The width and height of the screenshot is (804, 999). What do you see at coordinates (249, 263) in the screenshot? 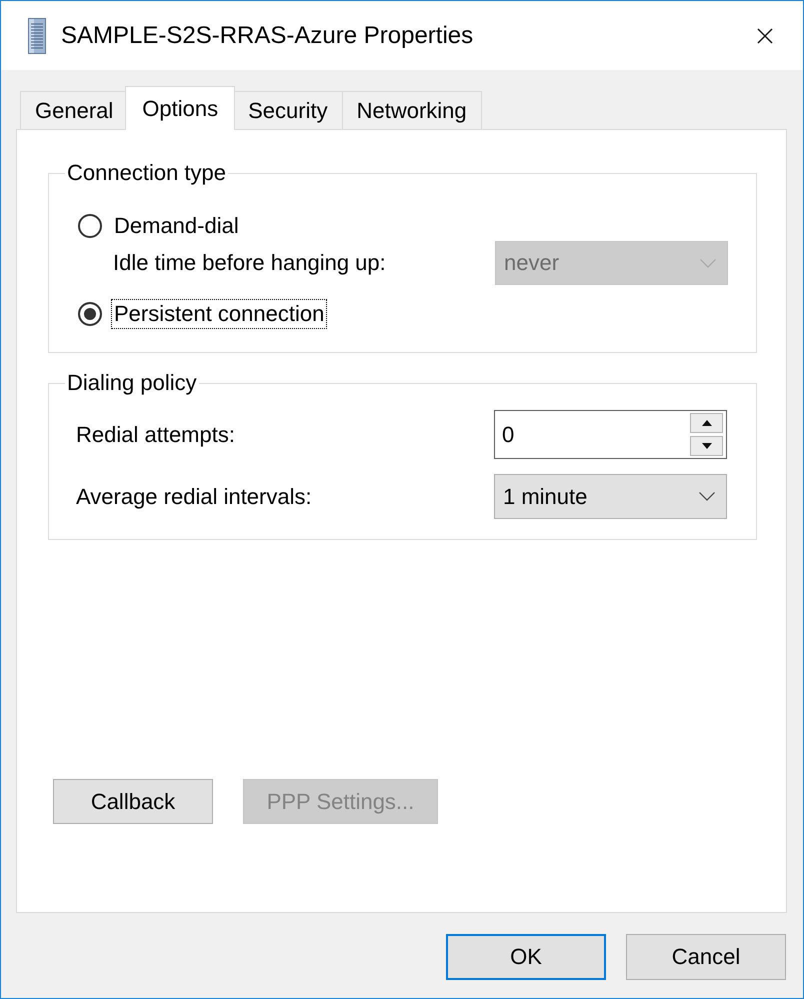
I see `field-label: Idle time before hanging up:` at bounding box center [249, 263].